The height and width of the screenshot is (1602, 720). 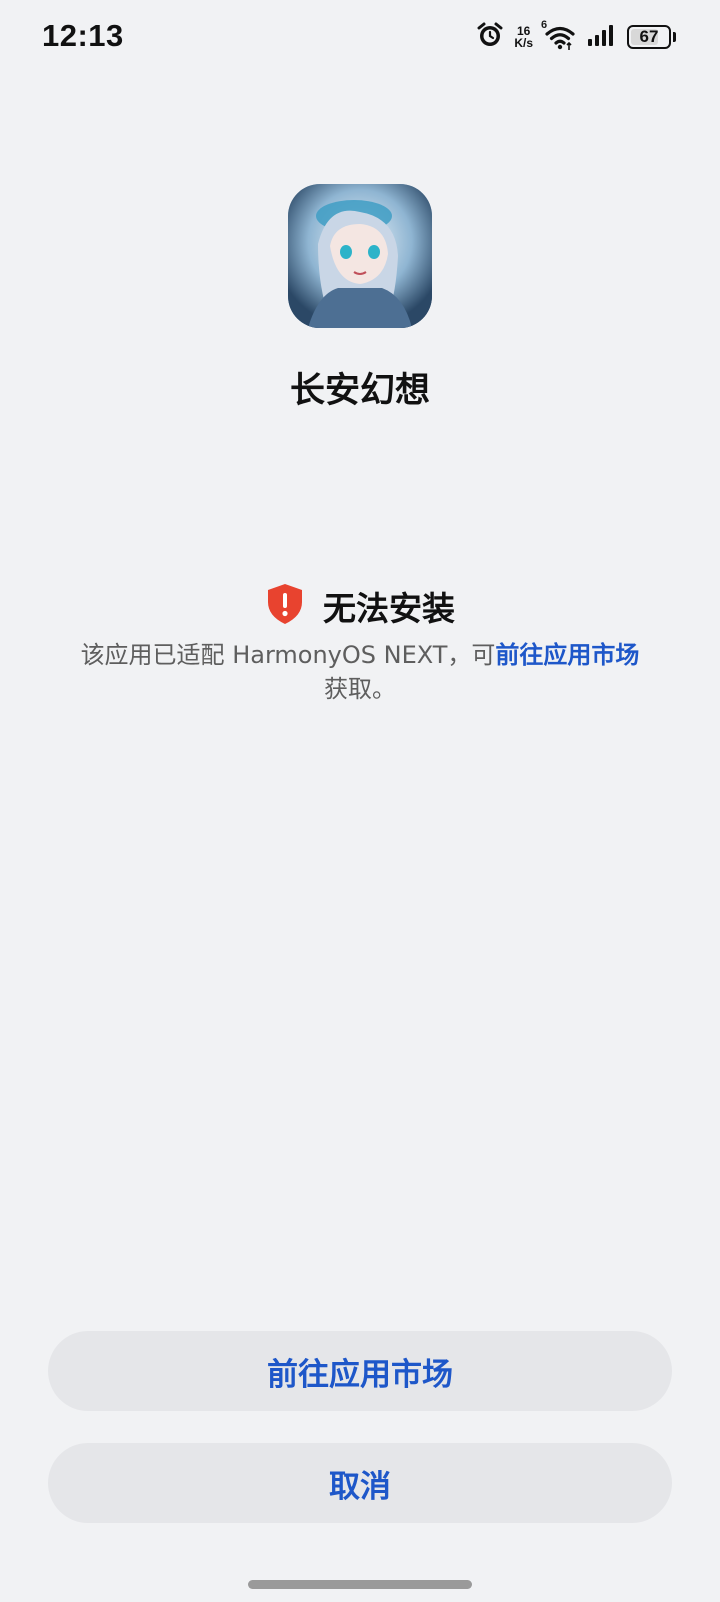 What do you see at coordinates (559, 35) in the screenshot?
I see `wifi-icon: 6` at bounding box center [559, 35].